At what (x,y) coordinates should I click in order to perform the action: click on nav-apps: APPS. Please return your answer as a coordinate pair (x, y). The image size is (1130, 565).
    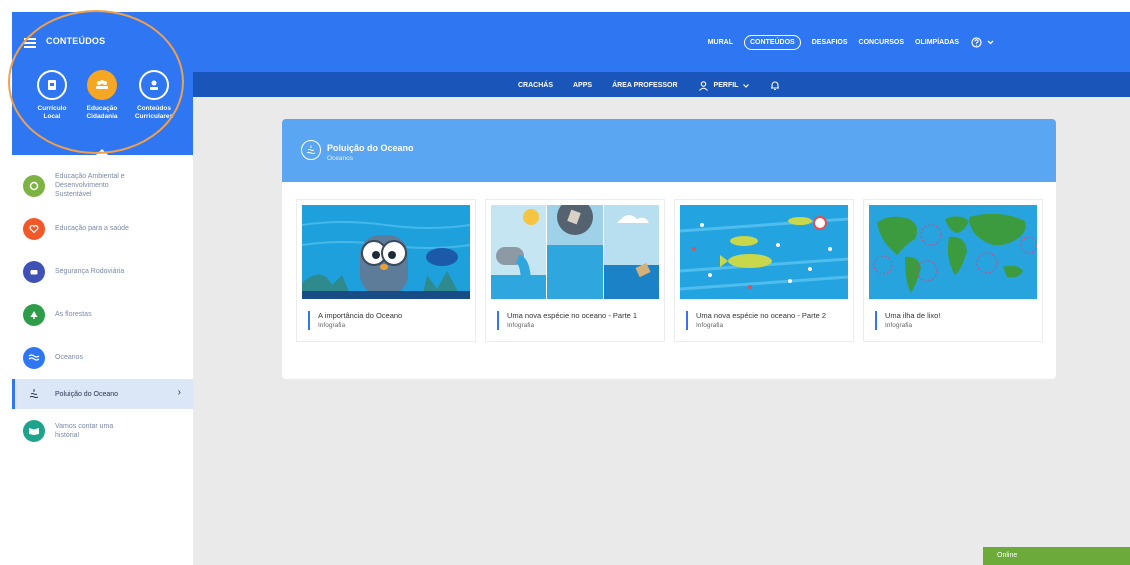
    Looking at the image, I should click on (582, 85).